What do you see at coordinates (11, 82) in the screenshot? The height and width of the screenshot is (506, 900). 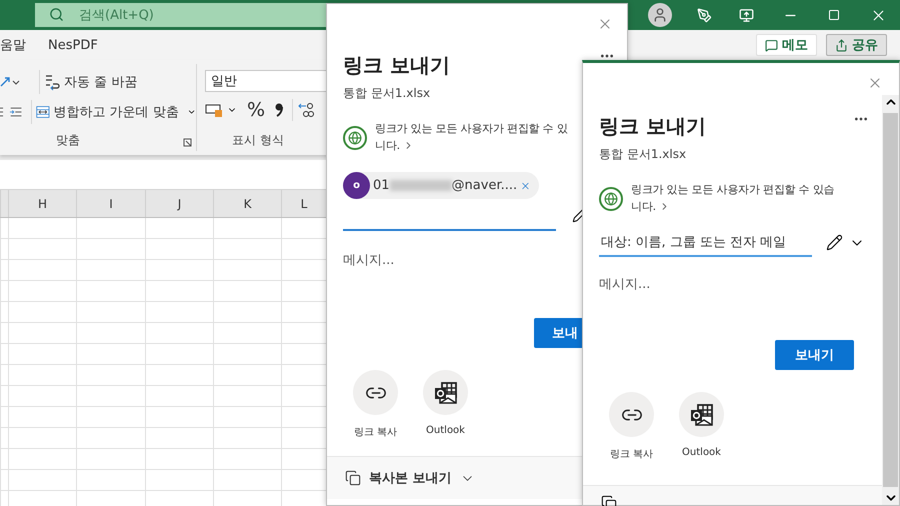 I see `text-direction-icon` at bounding box center [11, 82].